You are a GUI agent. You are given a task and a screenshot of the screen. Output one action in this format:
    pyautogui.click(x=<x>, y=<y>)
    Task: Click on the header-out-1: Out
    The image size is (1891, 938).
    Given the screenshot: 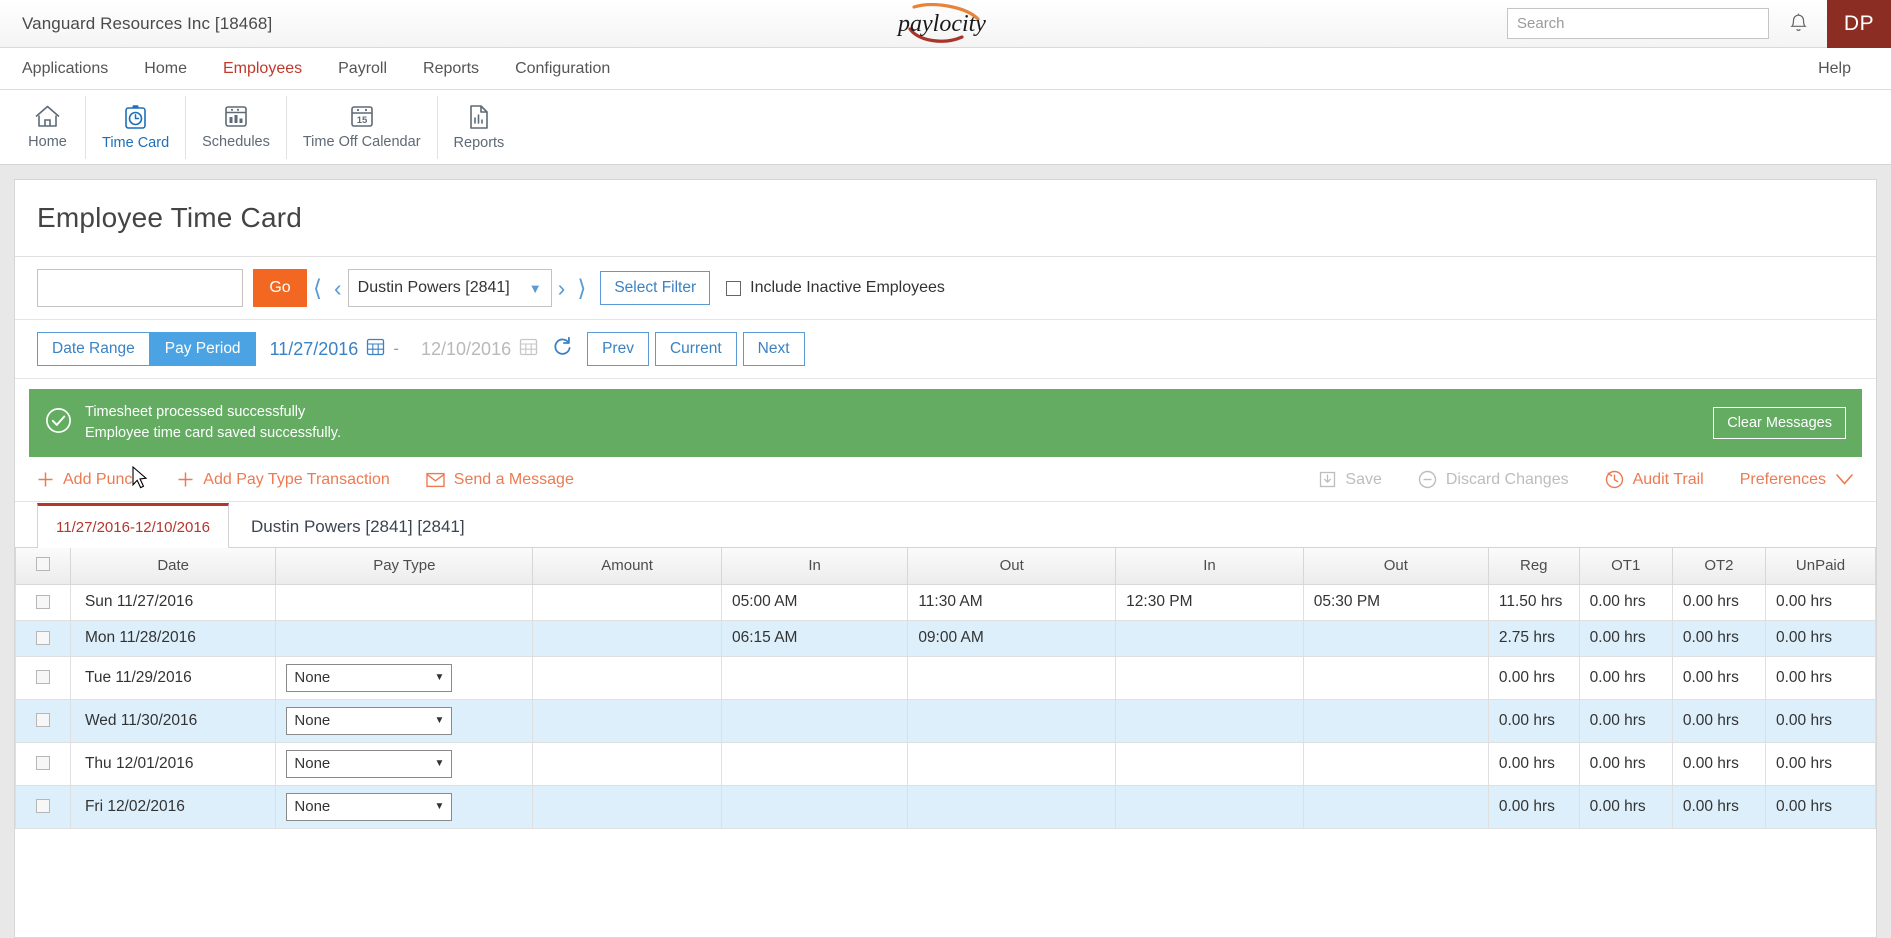 What is the action you would take?
    pyautogui.click(x=1012, y=566)
    